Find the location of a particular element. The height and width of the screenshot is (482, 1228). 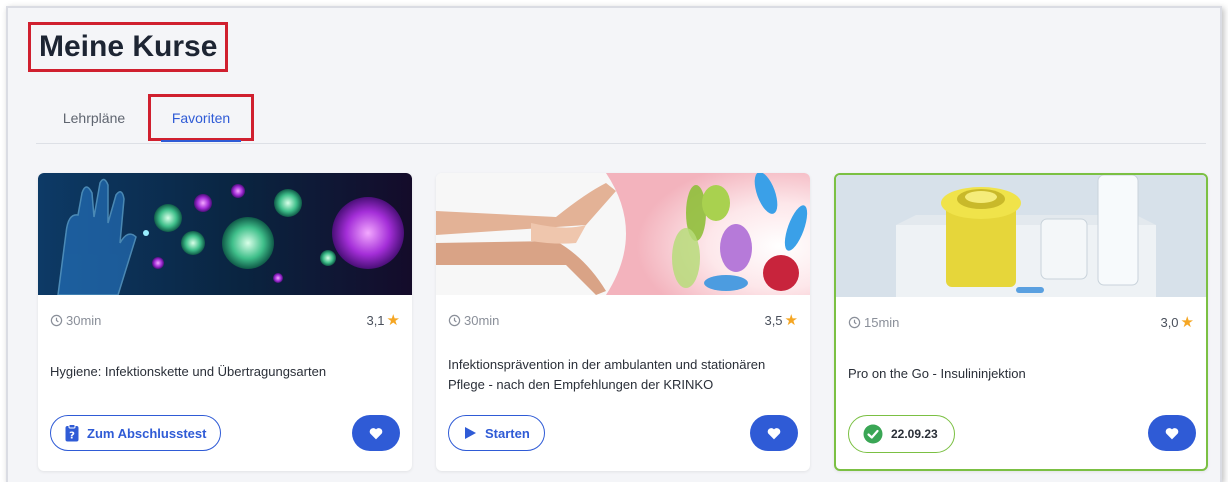

rating: 3,0 ★ is located at coordinates (1177, 322).